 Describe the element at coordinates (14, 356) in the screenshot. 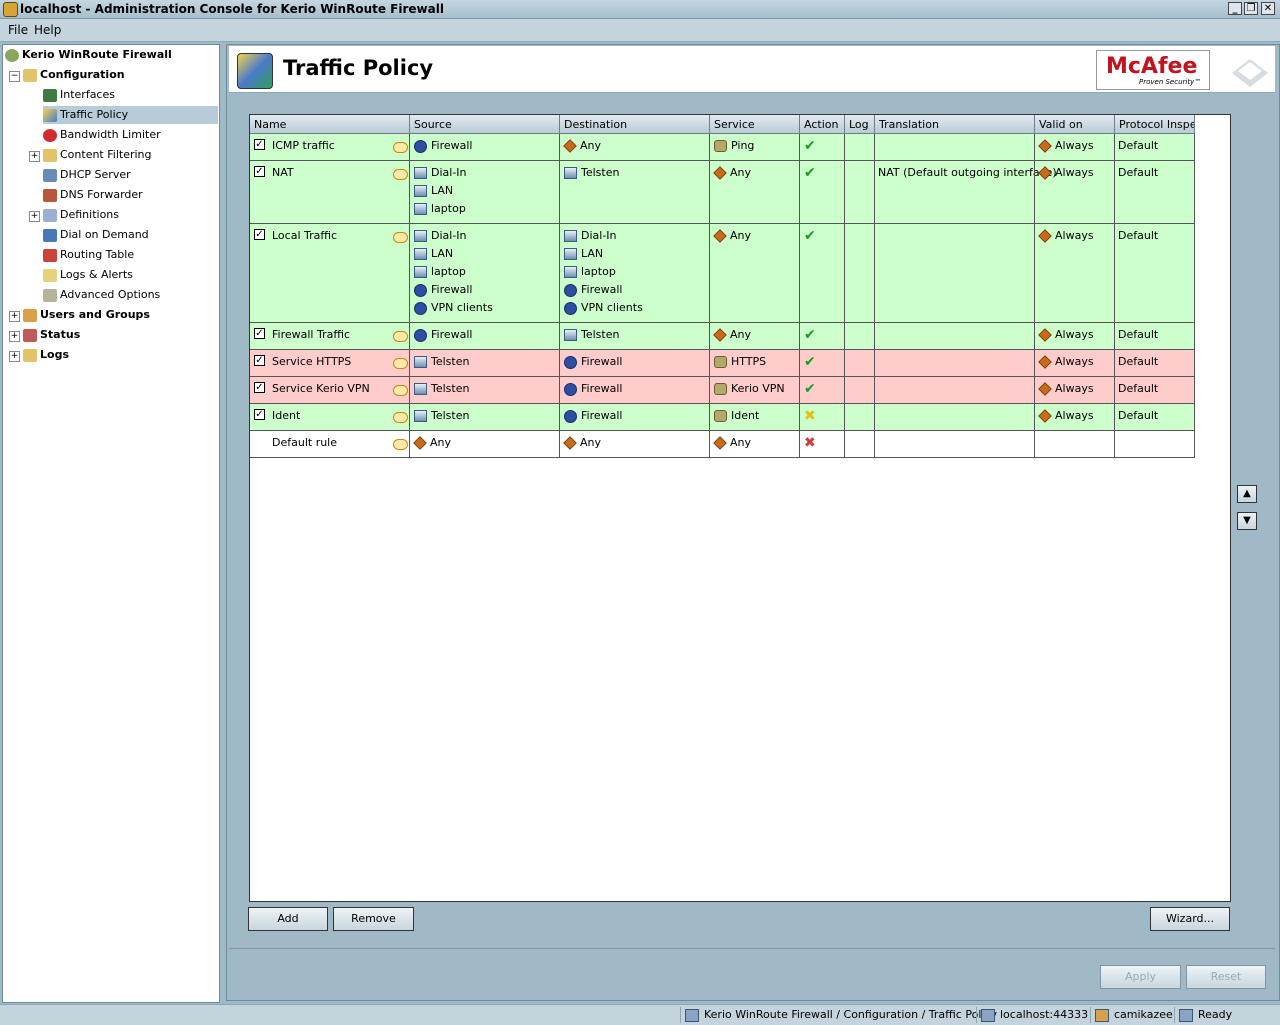

I see `expand-logs-icon: +` at that location.